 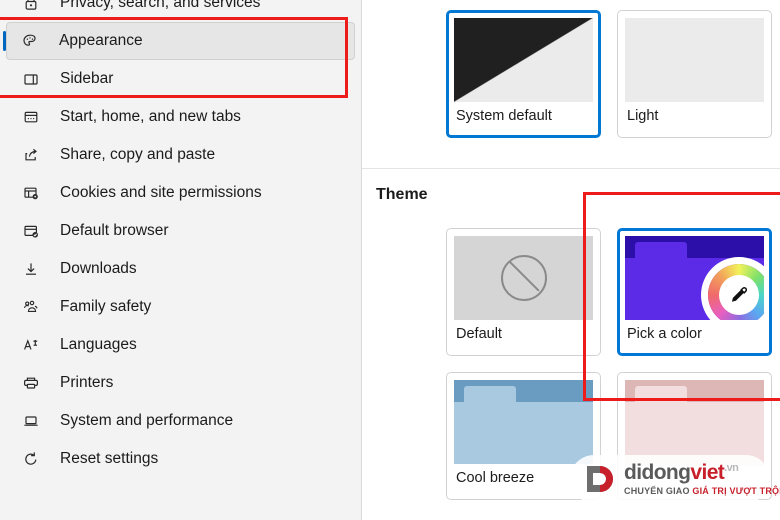 What do you see at coordinates (101, 40) in the screenshot?
I see `sidebar-item-label: Appearance` at bounding box center [101, 40].